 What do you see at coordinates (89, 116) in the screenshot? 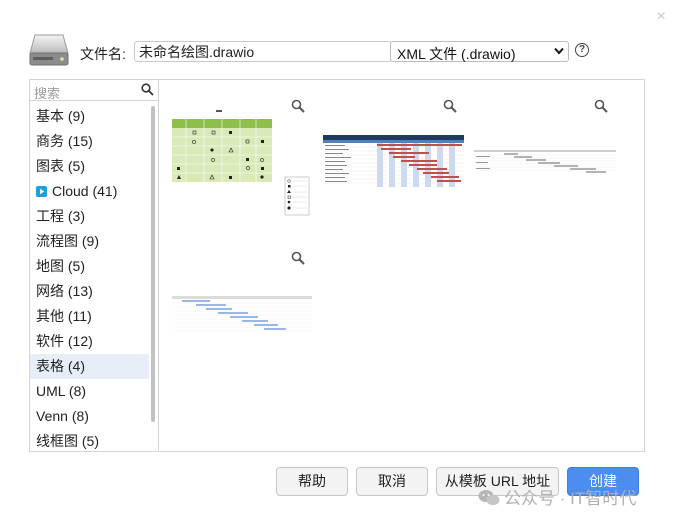
I see `category-item-basic: 基本 (9)` at bounding box center [89, 116].